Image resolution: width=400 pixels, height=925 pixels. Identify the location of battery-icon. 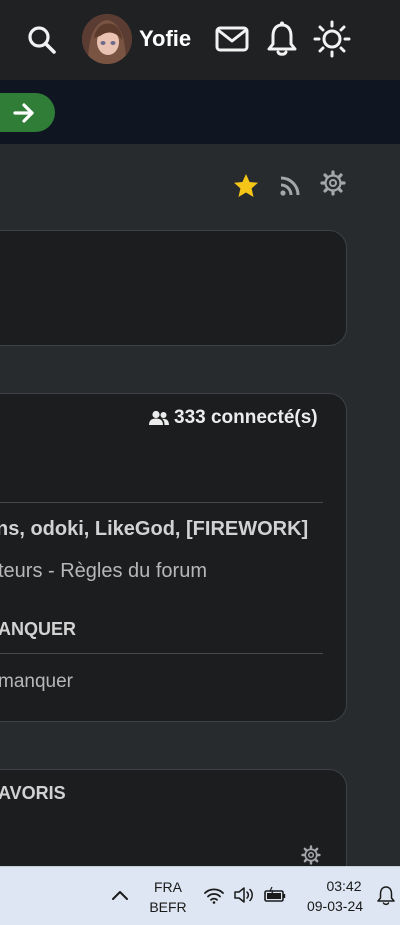
(275, 895).